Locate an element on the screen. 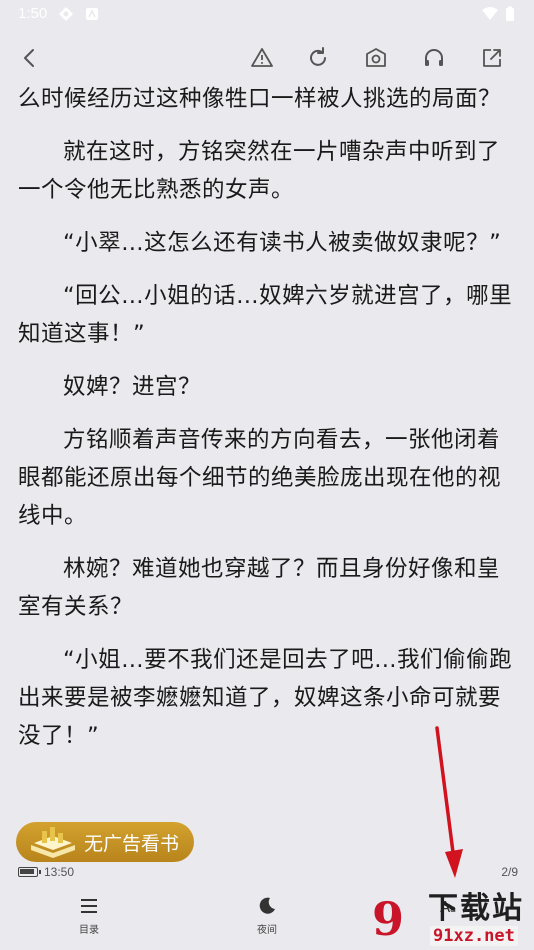 This screenshot has width=534, height=950. share-button is located at coordinates (492, 58).